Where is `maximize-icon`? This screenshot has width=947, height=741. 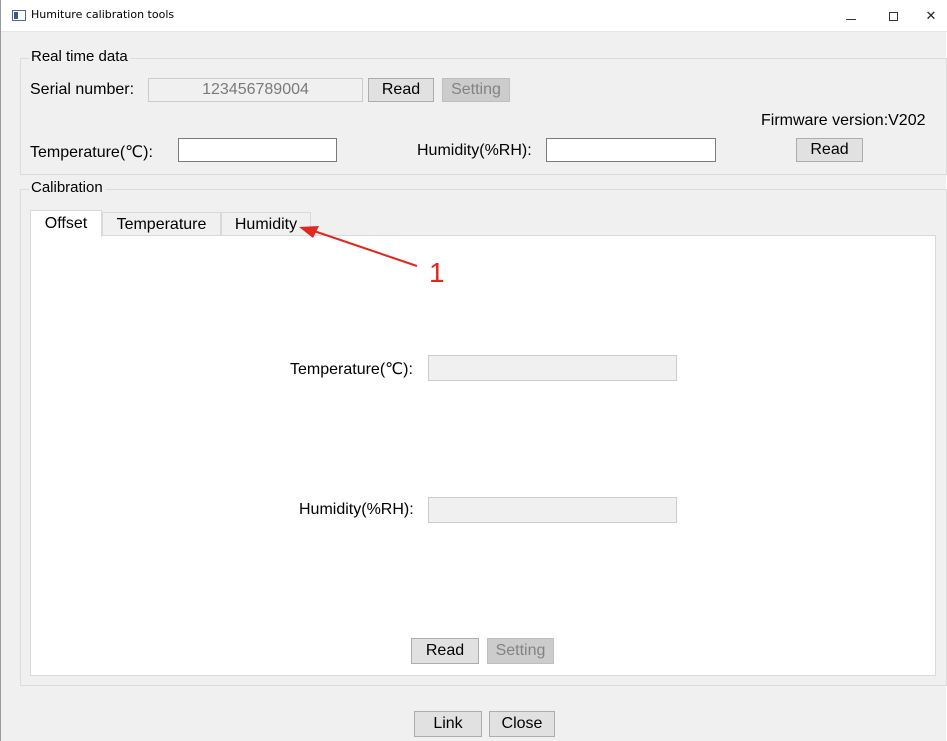 maximize-icon is located at coordinates (893, 16).